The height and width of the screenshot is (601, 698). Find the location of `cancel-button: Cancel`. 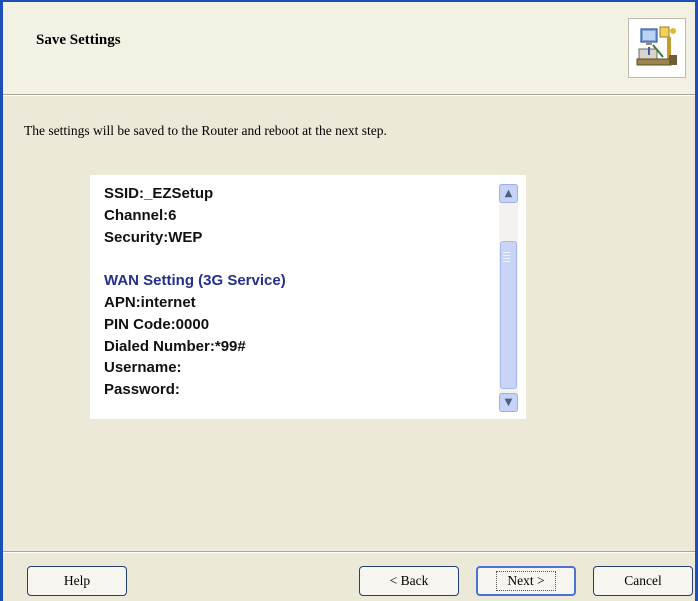

cancel-button: Cancel is located at coordinates (643, 581).